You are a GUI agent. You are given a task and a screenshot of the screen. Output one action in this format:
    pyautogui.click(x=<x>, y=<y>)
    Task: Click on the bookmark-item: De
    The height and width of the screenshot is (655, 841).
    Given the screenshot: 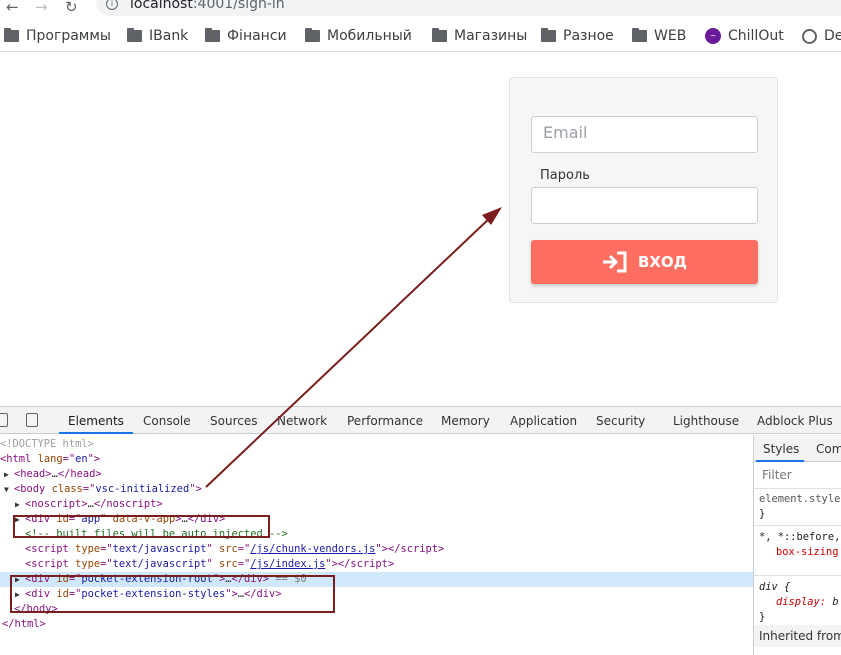 What is the action you would take?
    pyautogui.click(x=821, y=36)
    